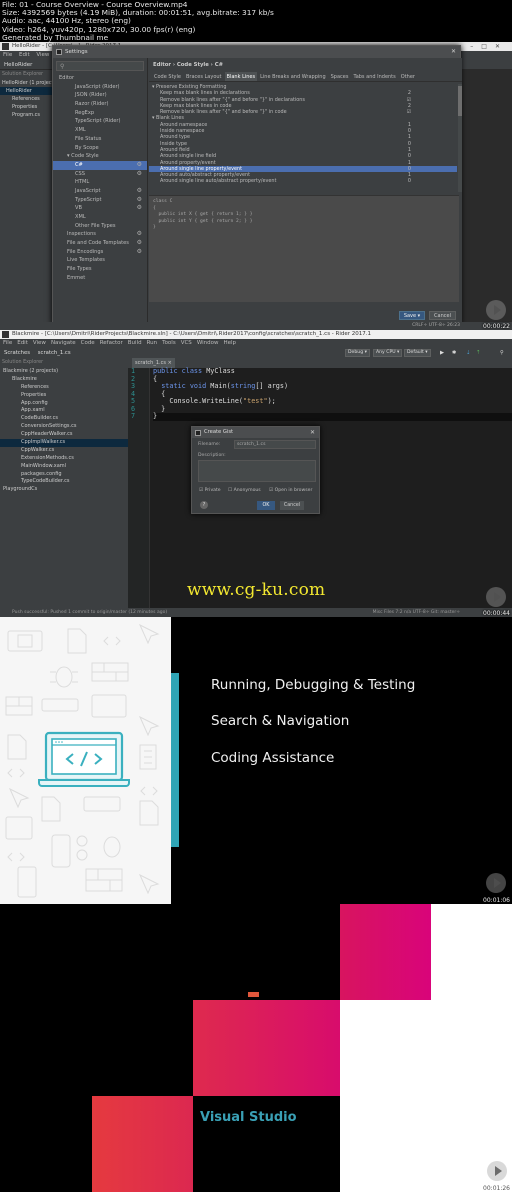 The height and width of the screenshot is (1192, 512). What do you see at coordinates (26, 91) in the screenshot?
I see `tree-item: HelloRider` at bounding box center [26, 91].